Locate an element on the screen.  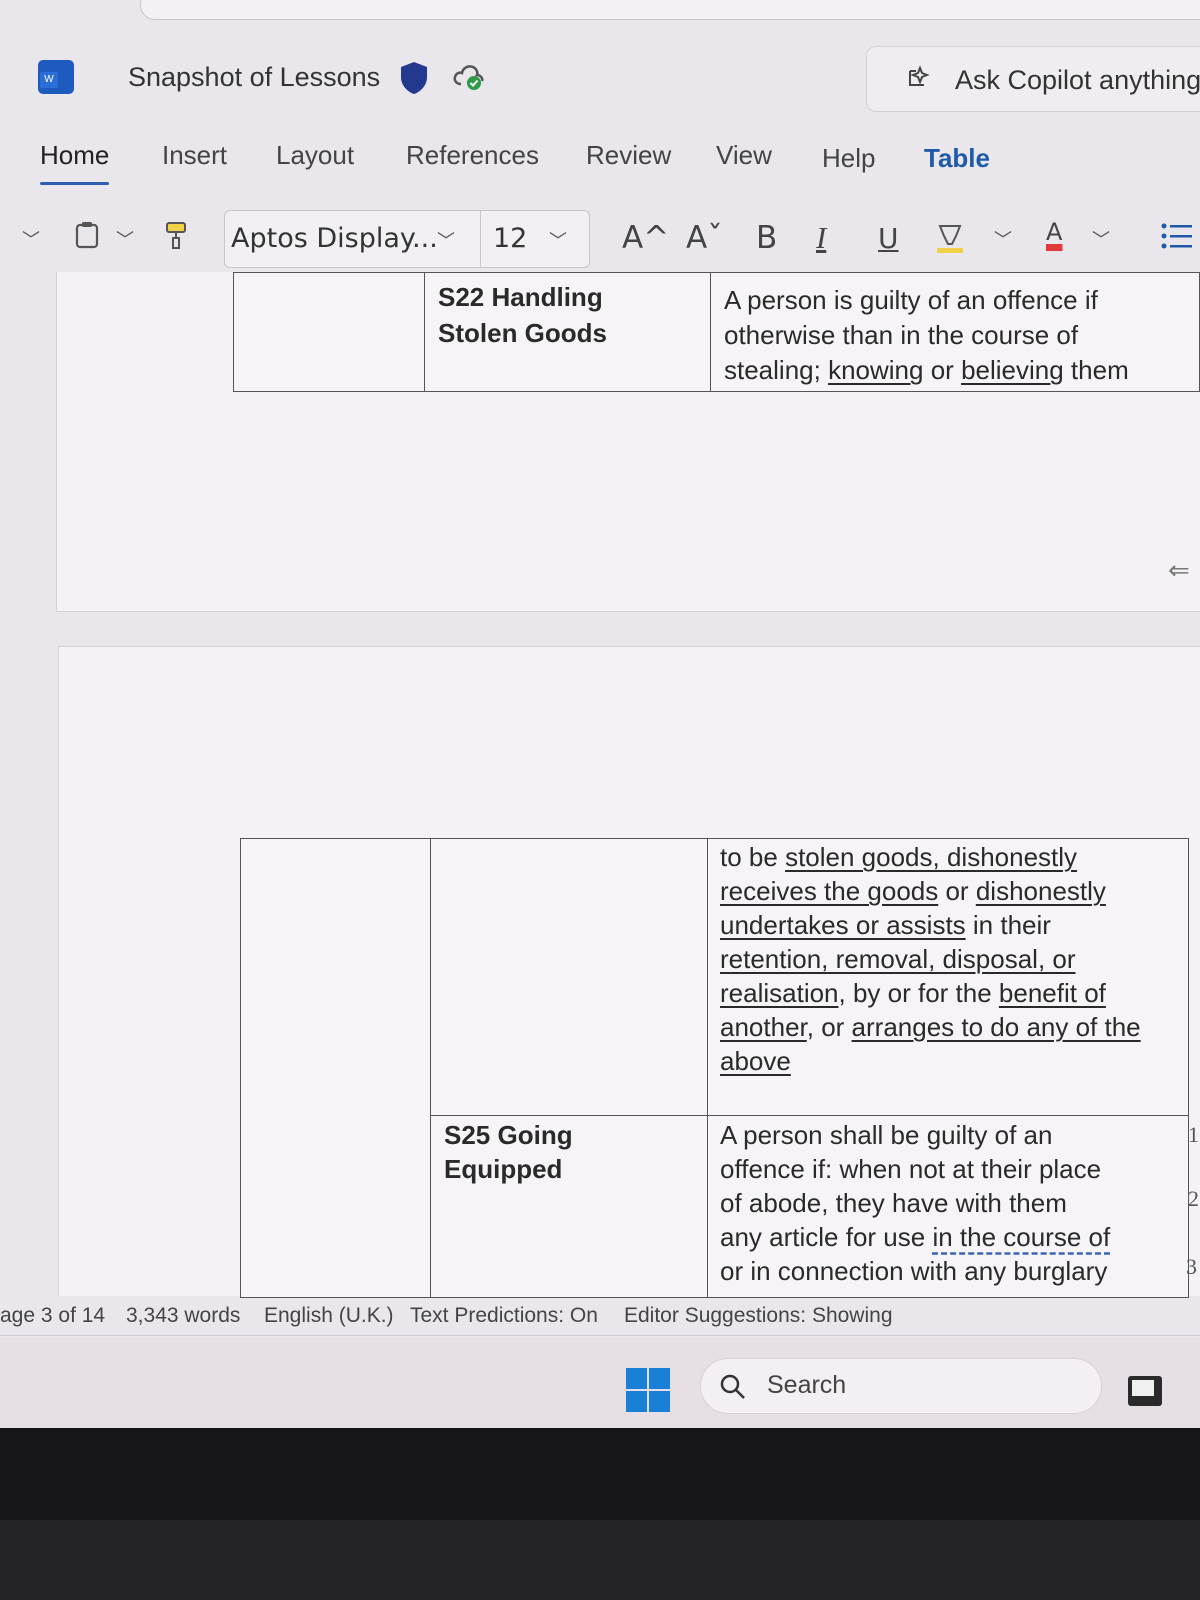
margin-number-1: 1 is located at coordinates (1193, 1134).